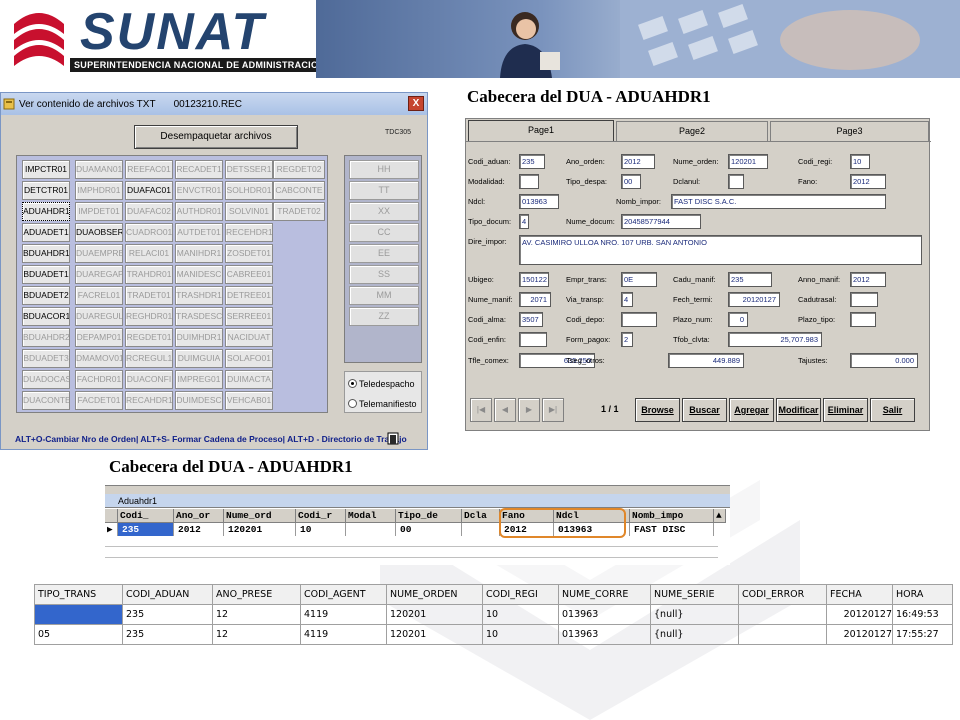  I want to click on side-button-xx: XX, so click(384, 211).